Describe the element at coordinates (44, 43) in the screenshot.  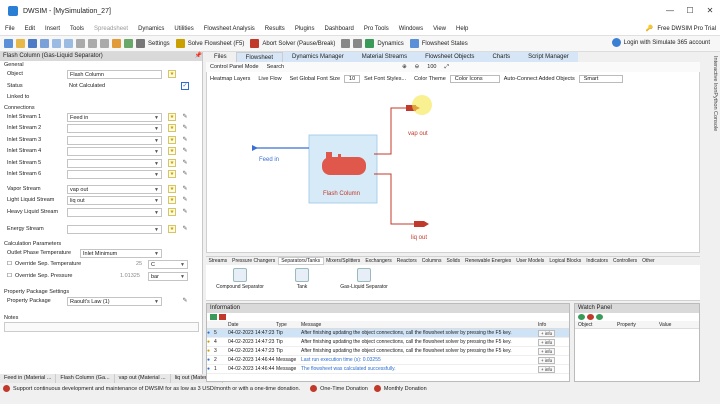
I see `save-as-icon` at that location.